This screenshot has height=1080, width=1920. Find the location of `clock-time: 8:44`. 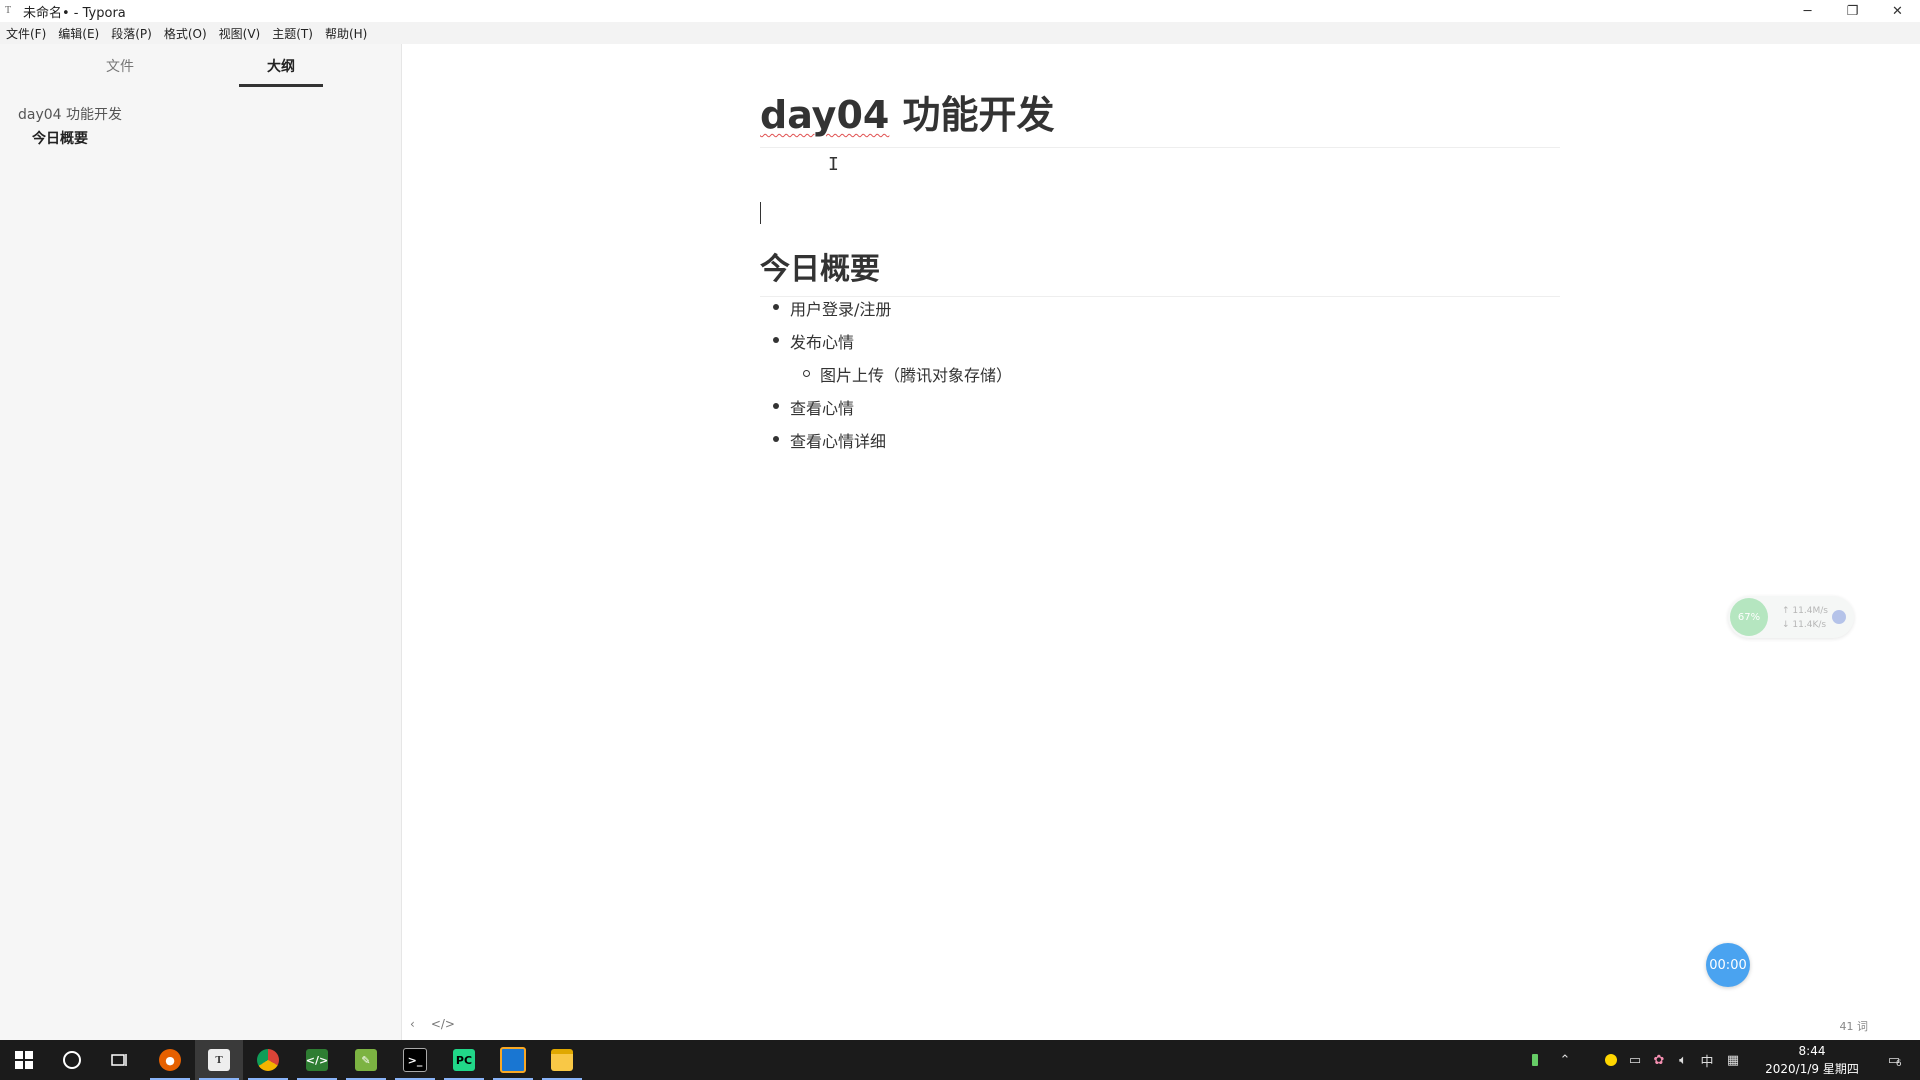

clock-time: 8:44 is located at coordinates (1812, 1051).